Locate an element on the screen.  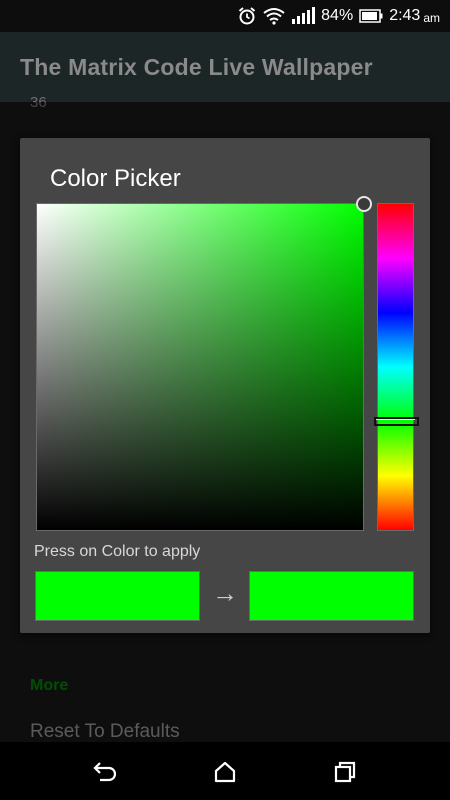
category-more: More is located at coordinates (49, 685).